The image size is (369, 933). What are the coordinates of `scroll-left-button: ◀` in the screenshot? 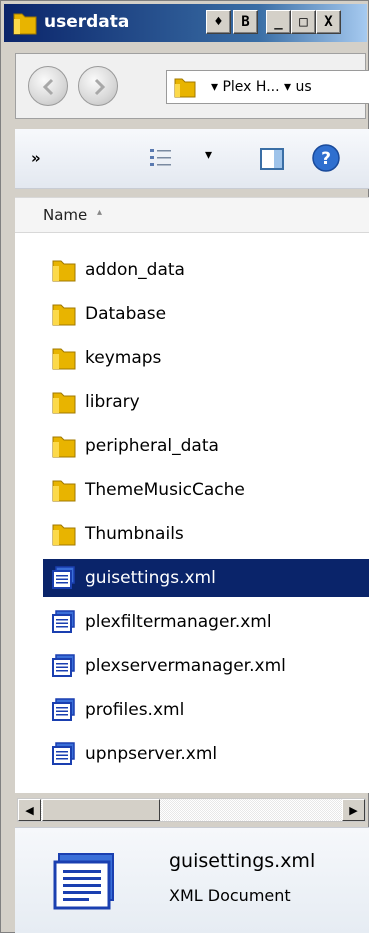 It's located at (29, 810).